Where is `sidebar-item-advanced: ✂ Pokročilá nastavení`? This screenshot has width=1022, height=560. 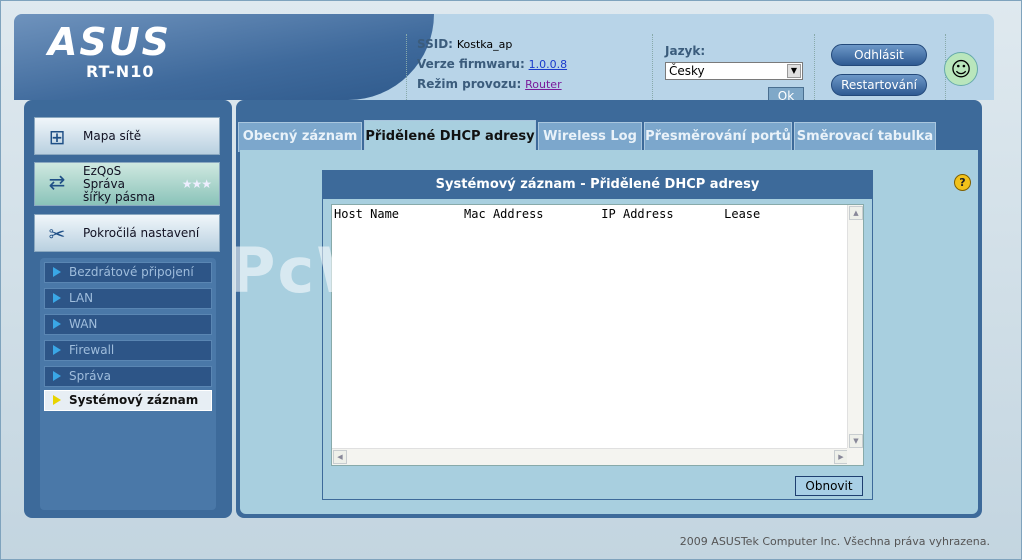 sidebar-item-advanced: ✂ Pokročilá nastavení is located at coordinates (127, 233).